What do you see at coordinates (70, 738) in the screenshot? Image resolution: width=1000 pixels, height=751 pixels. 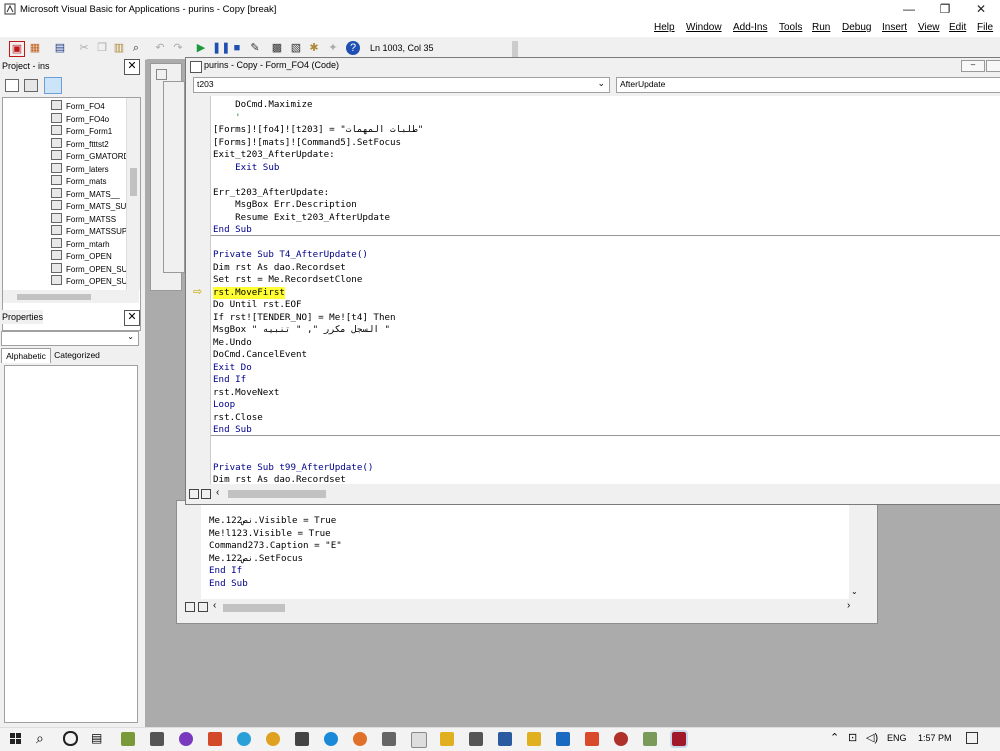 I see `cortana-icon` at bounding box center [70, 738].